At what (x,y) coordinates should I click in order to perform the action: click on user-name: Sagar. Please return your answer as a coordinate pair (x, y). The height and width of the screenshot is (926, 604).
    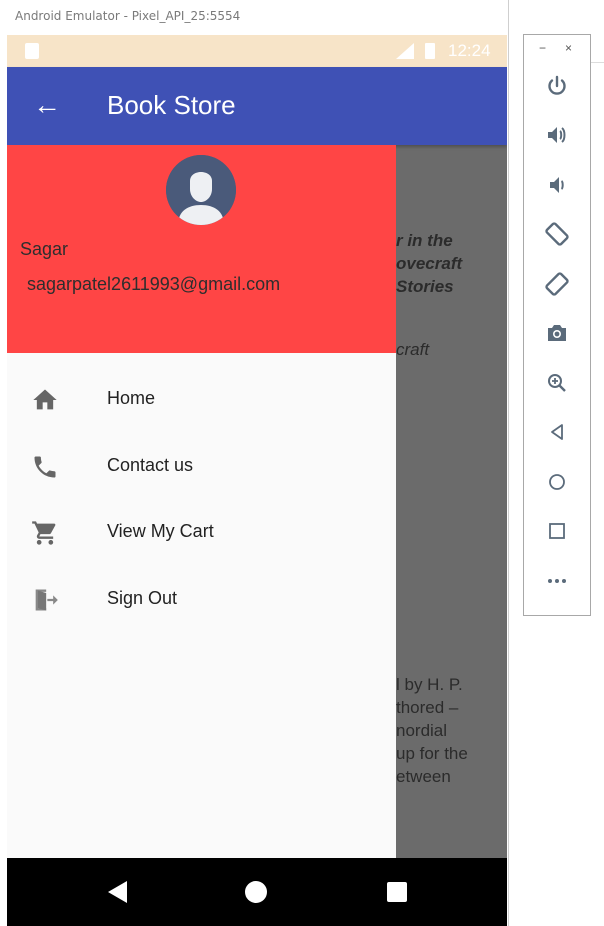
    Looking at the image, I should click on (44, 249).